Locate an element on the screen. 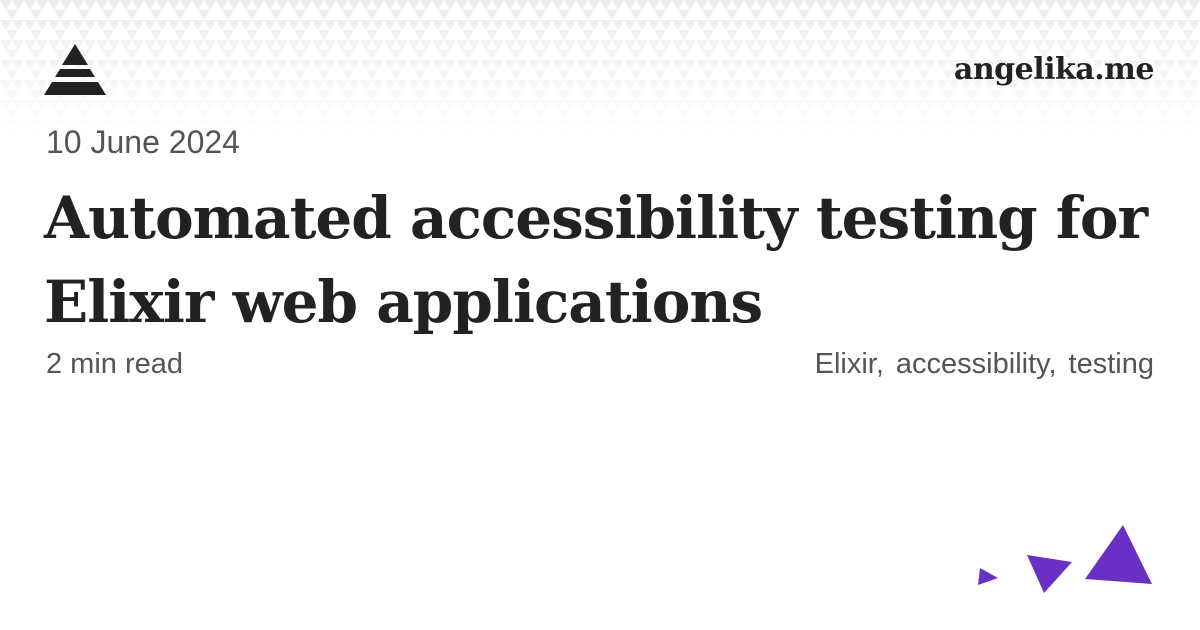 The height and width of the screenshot is (630, 1200). tag-item: Elixir, is located at coordinates (855, 364).